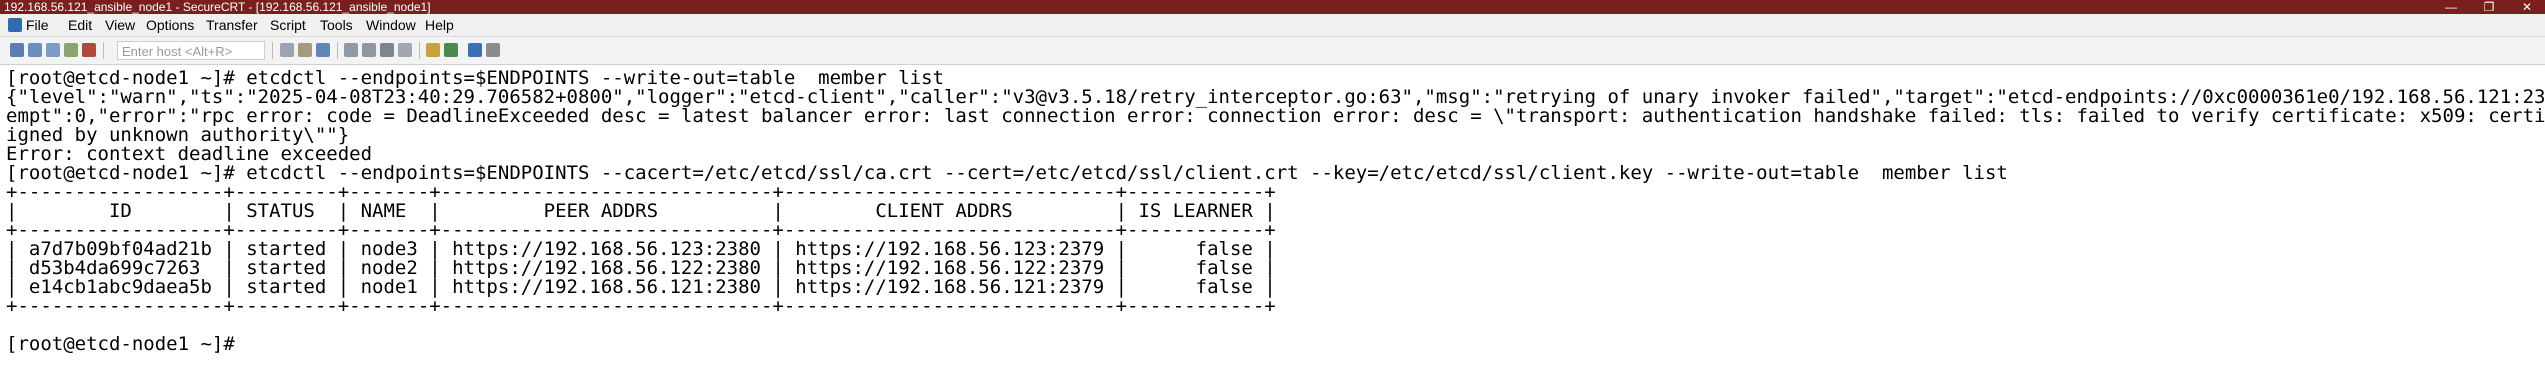 This screenshot has width=2545, height=376. I want to click on sftp-icon, so click(451, 50).